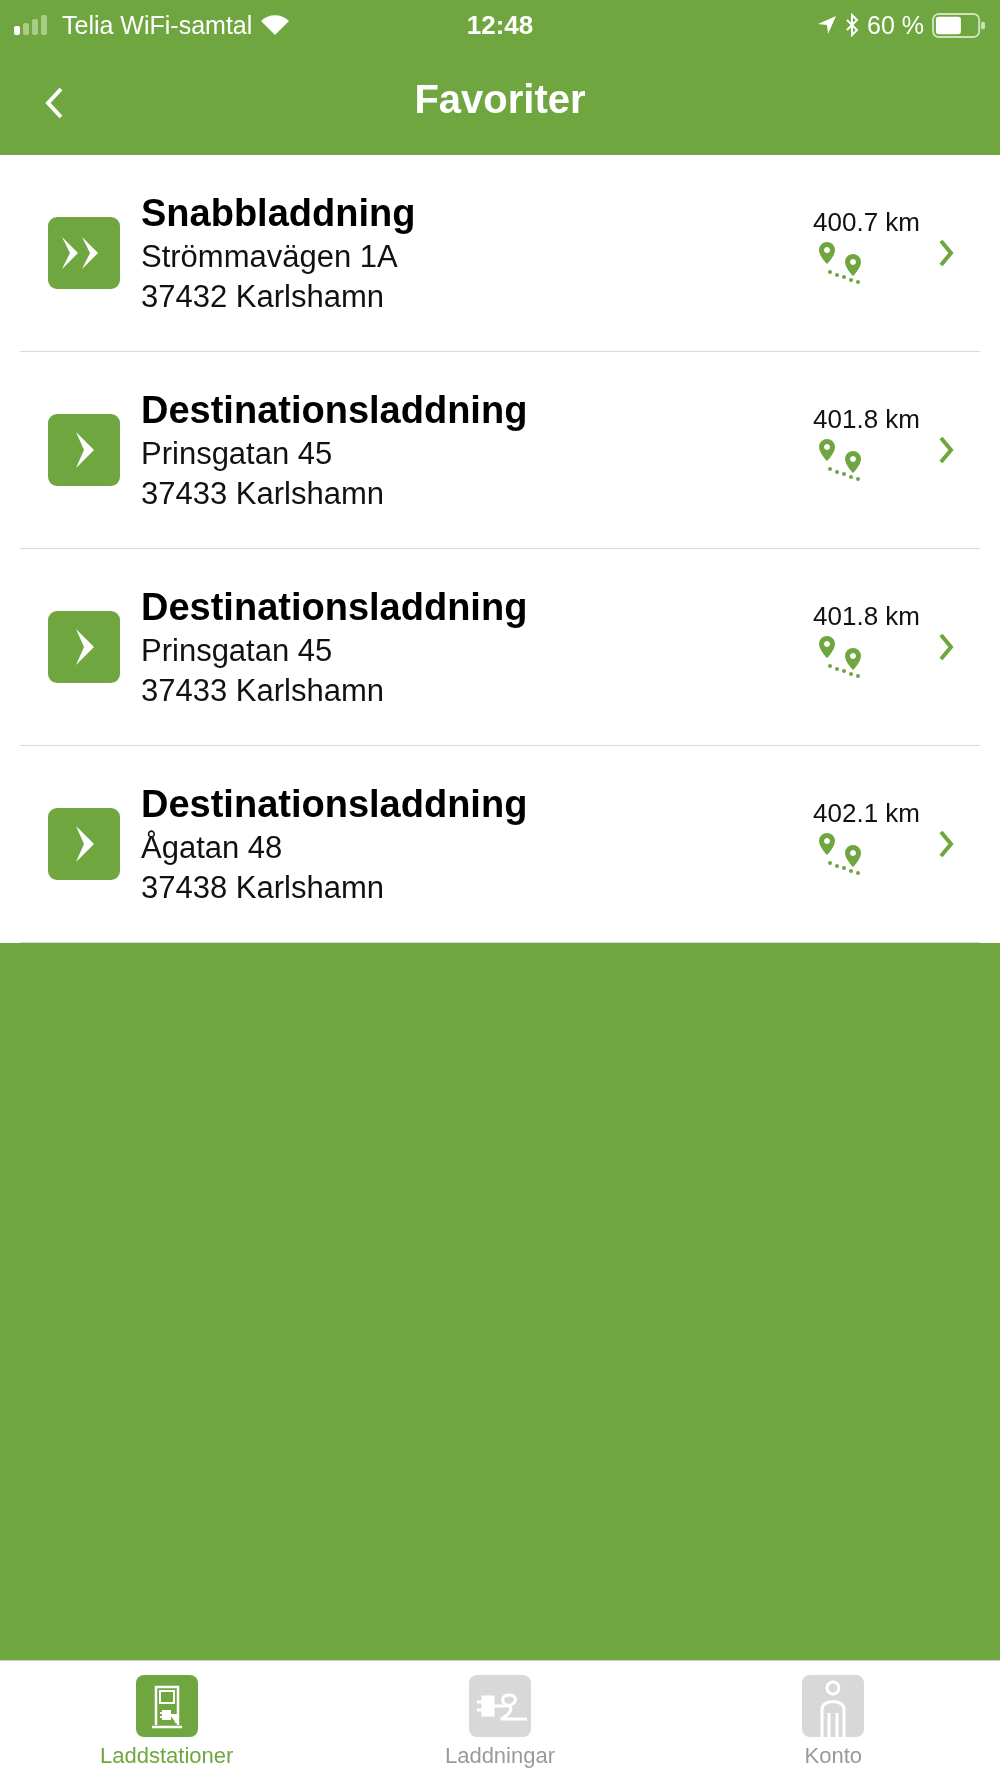 This screenshot has width=1000, height=1778. I want to click on street-address: Strömmavägen 1A, so click(270, 256).